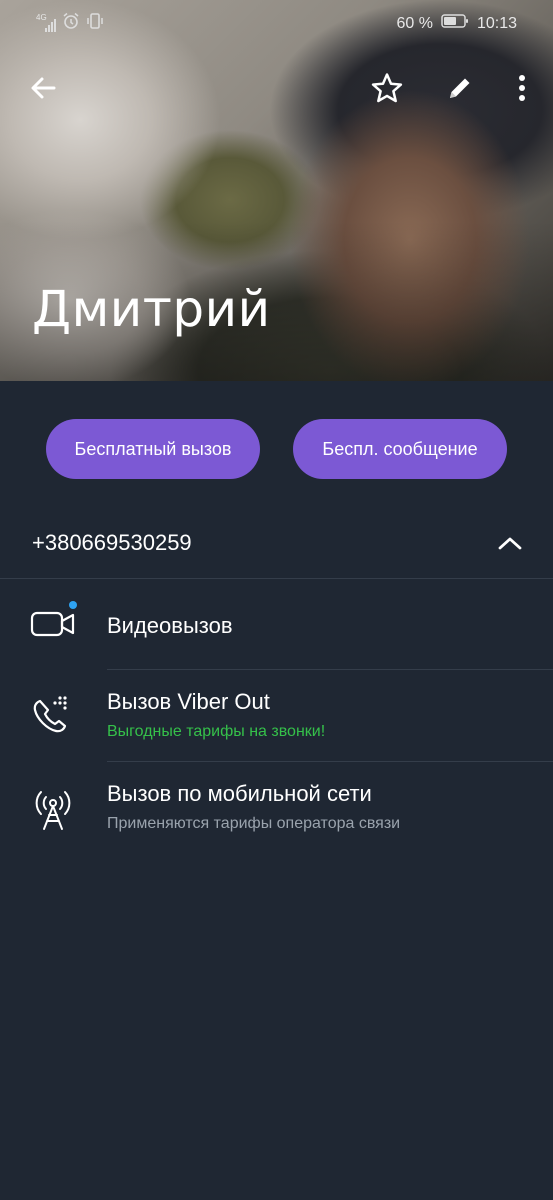 The image size is (553, 1200). Describe the element at coordinates (276, 91) in the screenshot. I see `top-action-bar` at that location.